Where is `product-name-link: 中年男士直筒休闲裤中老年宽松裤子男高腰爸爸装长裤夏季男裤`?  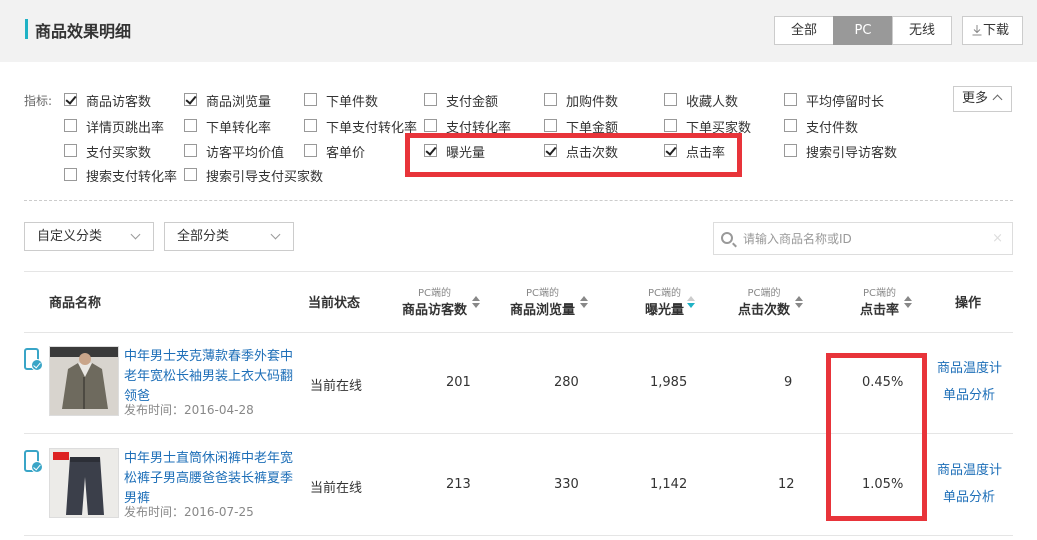
product-name-link: 中年男士直筒休闲裤中老年宽松裤子男高腰爸爸装长裤夏季男裤 is located at coordinates (210, 479).